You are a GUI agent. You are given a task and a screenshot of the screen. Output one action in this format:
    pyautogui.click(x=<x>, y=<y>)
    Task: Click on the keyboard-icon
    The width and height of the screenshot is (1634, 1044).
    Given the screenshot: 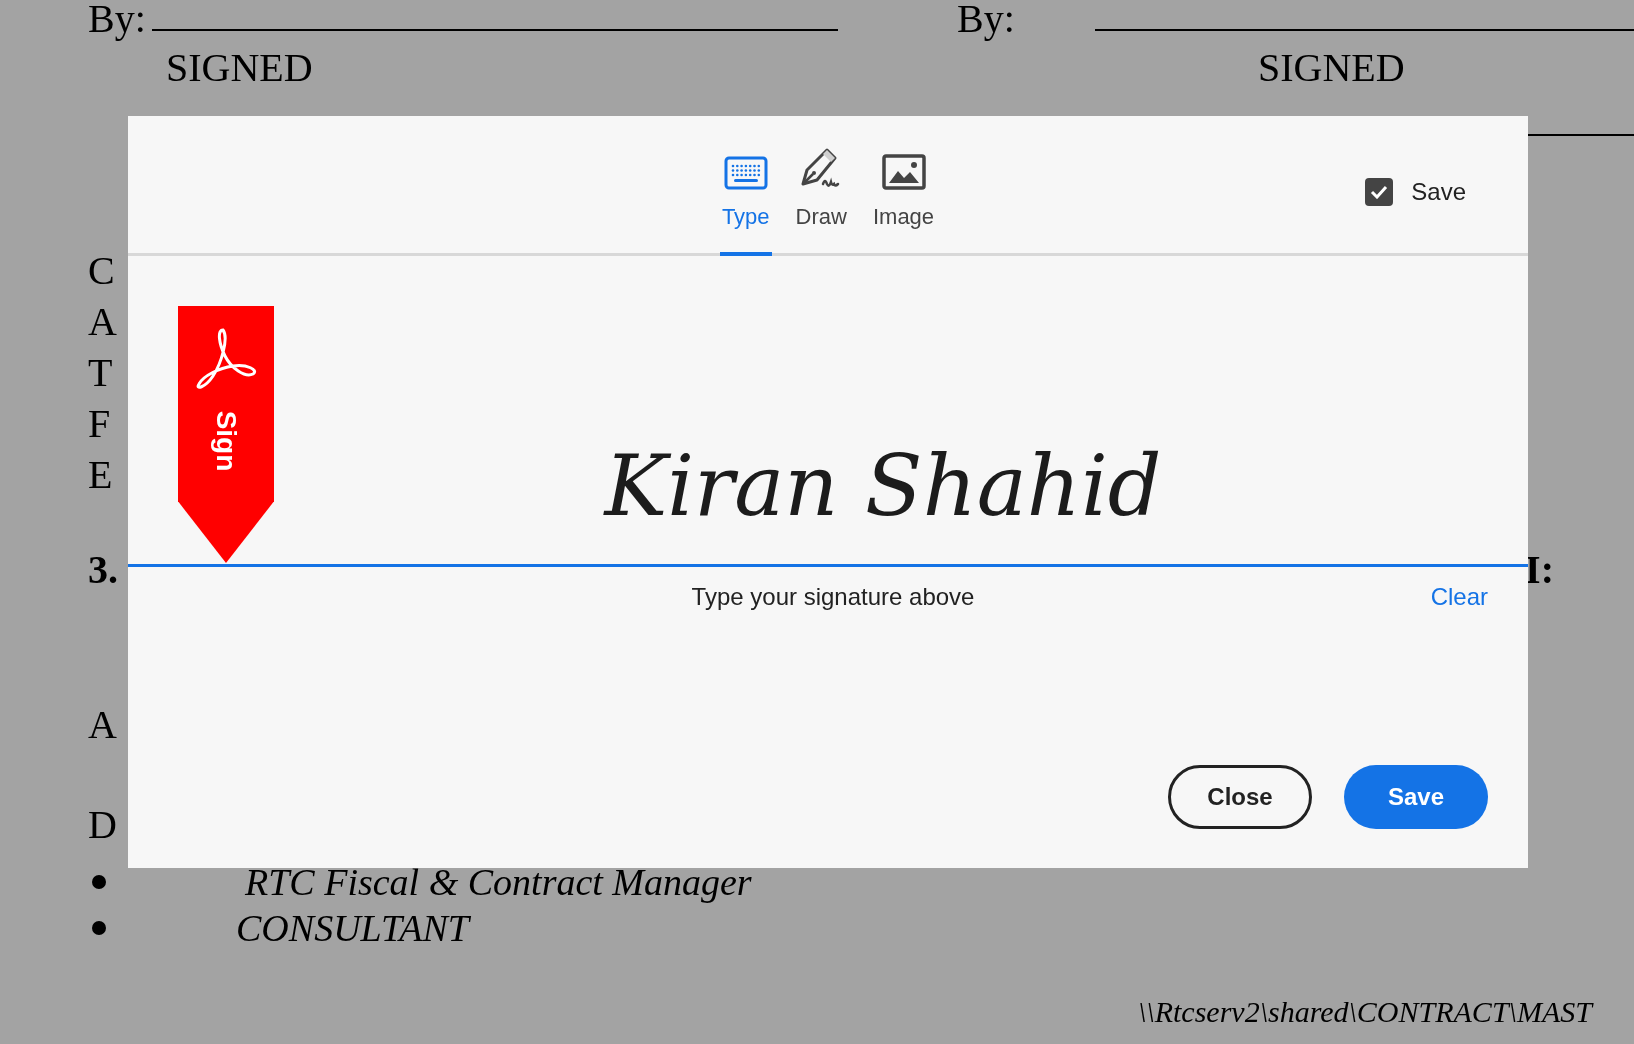 What is the action you would take?
    pyautogui.click(x=745, y=173)
    